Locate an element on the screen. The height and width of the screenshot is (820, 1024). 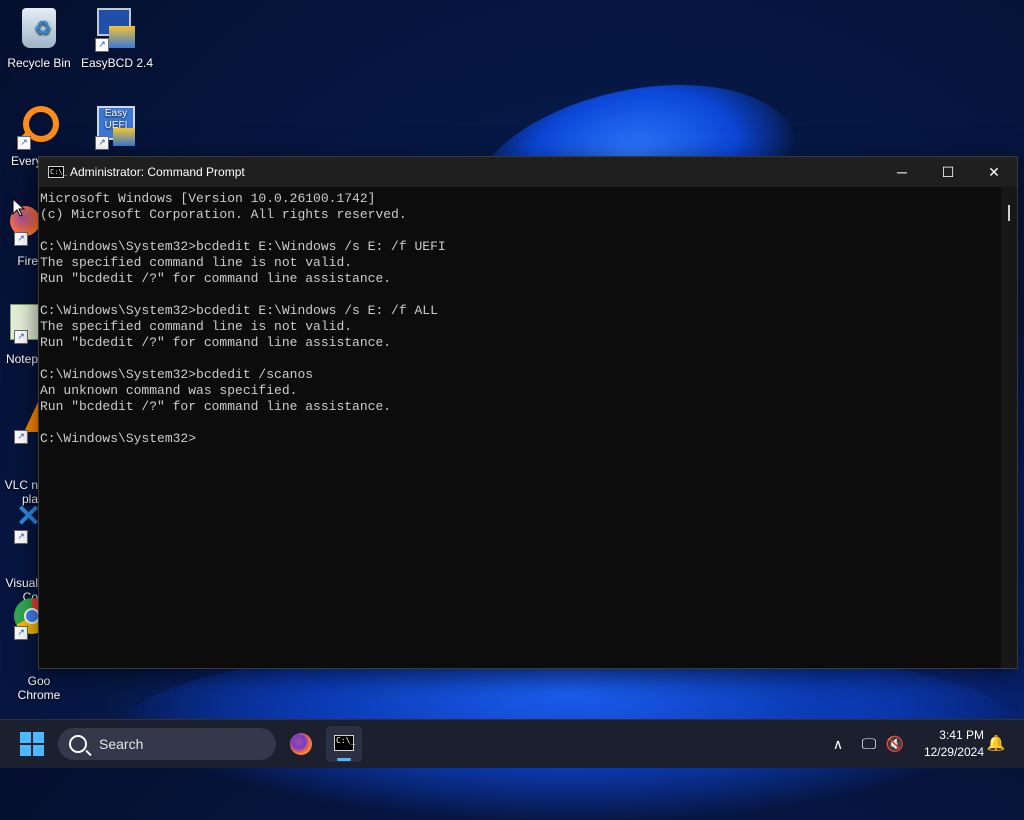
close-button: ✕ is located at coordinates (994, 172).